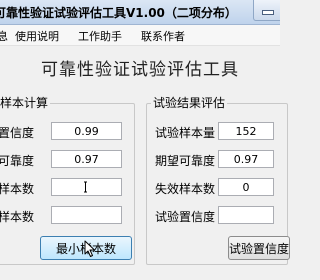 Image resolution: width=320 pixels, height=280 pixels. Describe the element at coordinates (25, 102) in the screenshot. I see `sample-calc-title: 样本计算` at that location.